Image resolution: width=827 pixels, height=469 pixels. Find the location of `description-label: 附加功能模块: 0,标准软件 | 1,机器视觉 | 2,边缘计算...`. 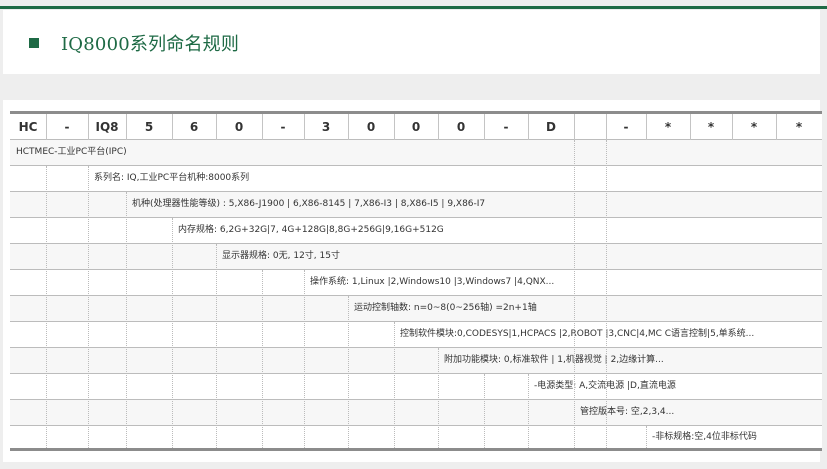

description-label: 附加功能模块: 0,标准软件 | 1,机器视觉 | 2,边缘计算... is located at coordinates (551, 360).